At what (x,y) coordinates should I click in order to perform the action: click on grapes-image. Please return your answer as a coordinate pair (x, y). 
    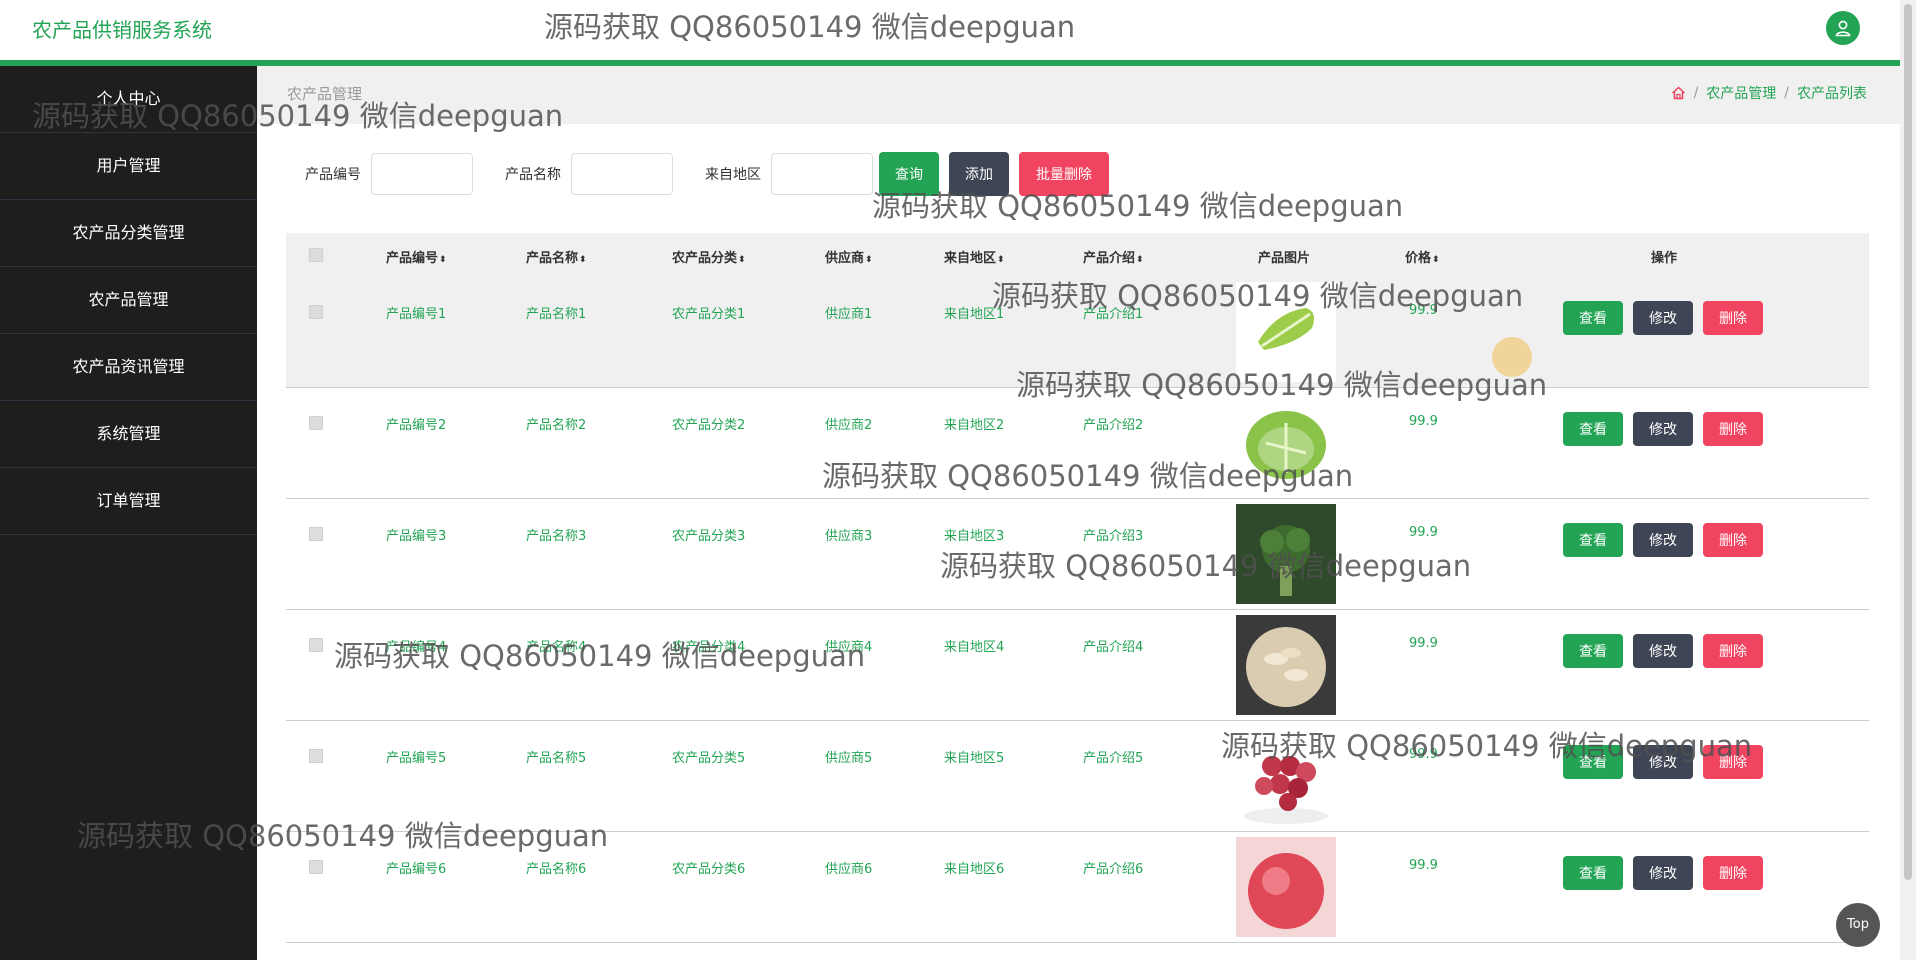
    Looking at the image, I should click on (1286, 776).